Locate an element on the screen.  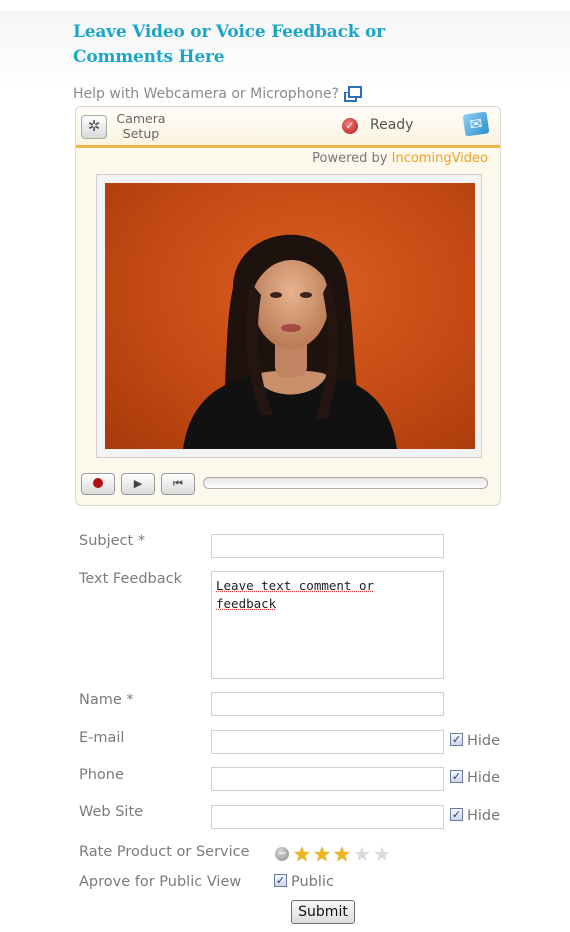
subject-input is located at coordinates (327, 546).